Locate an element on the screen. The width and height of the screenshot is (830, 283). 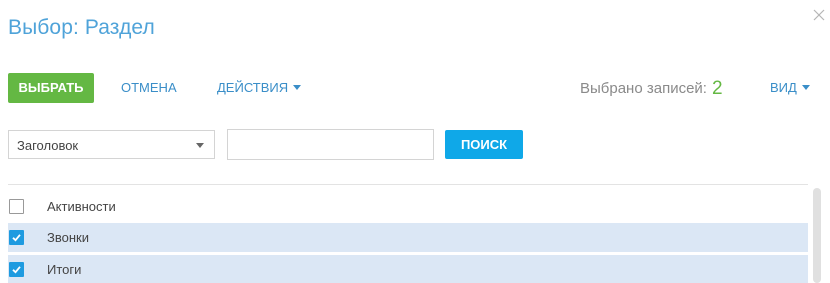
chevron-down-icon is located at coordinates (200, 145).